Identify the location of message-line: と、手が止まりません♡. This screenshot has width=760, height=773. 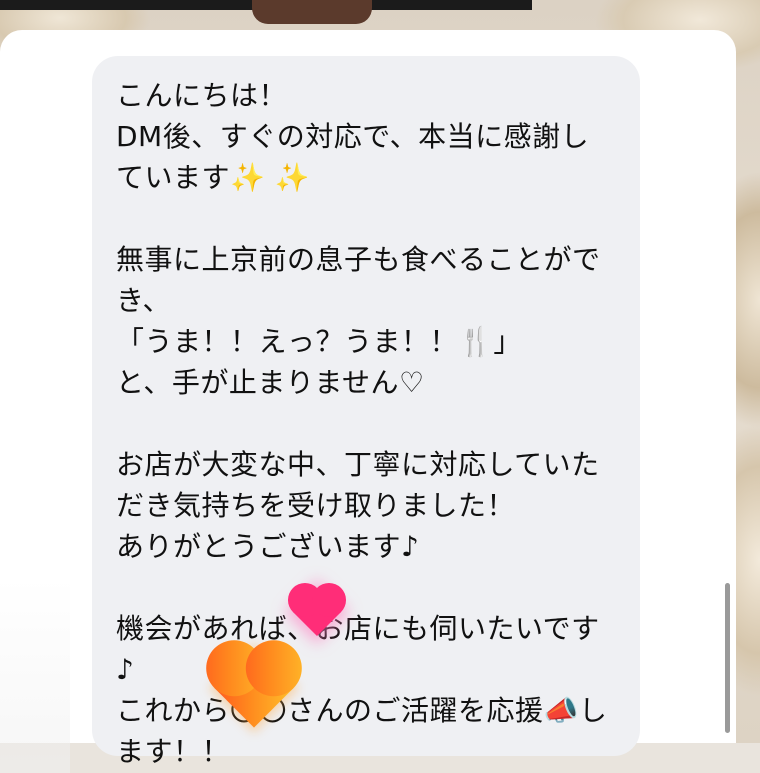
(270, 382).